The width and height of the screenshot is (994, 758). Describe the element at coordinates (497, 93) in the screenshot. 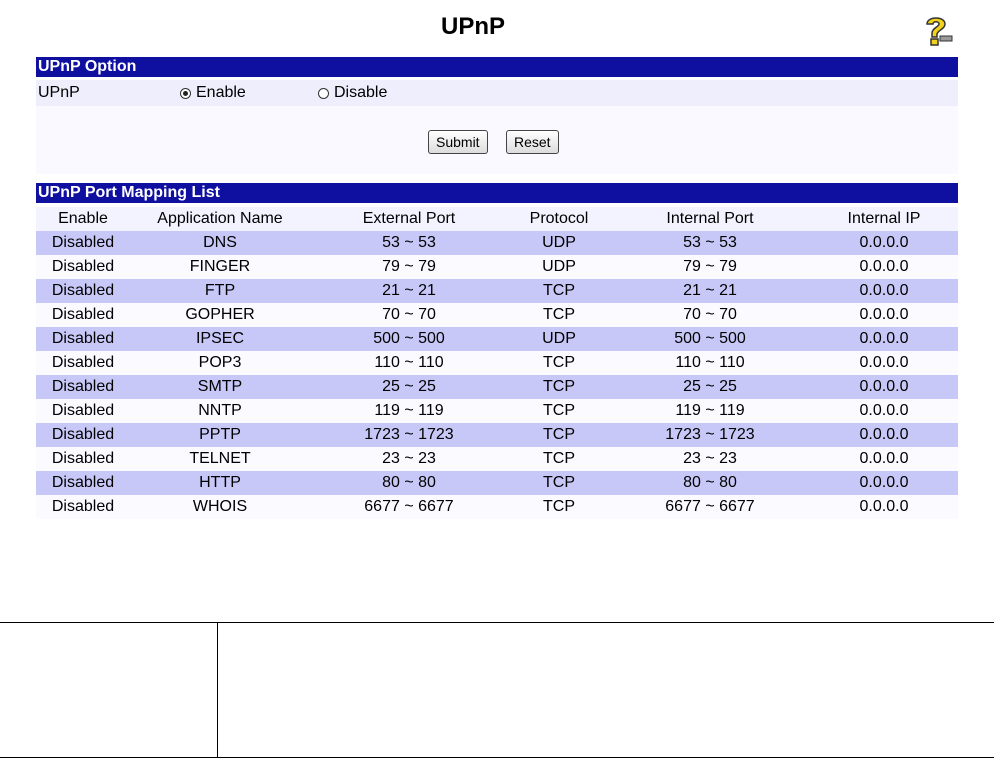

I see `upnp-option-row: UPnP Enable Disable` at that location.